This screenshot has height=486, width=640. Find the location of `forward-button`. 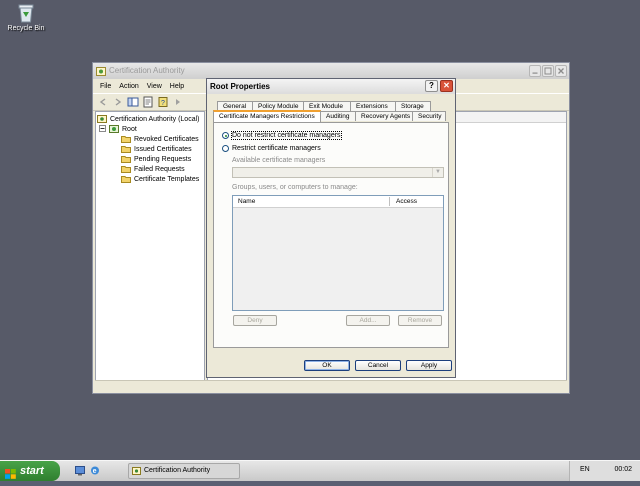

forward-button is located at coordinates (118, 102).